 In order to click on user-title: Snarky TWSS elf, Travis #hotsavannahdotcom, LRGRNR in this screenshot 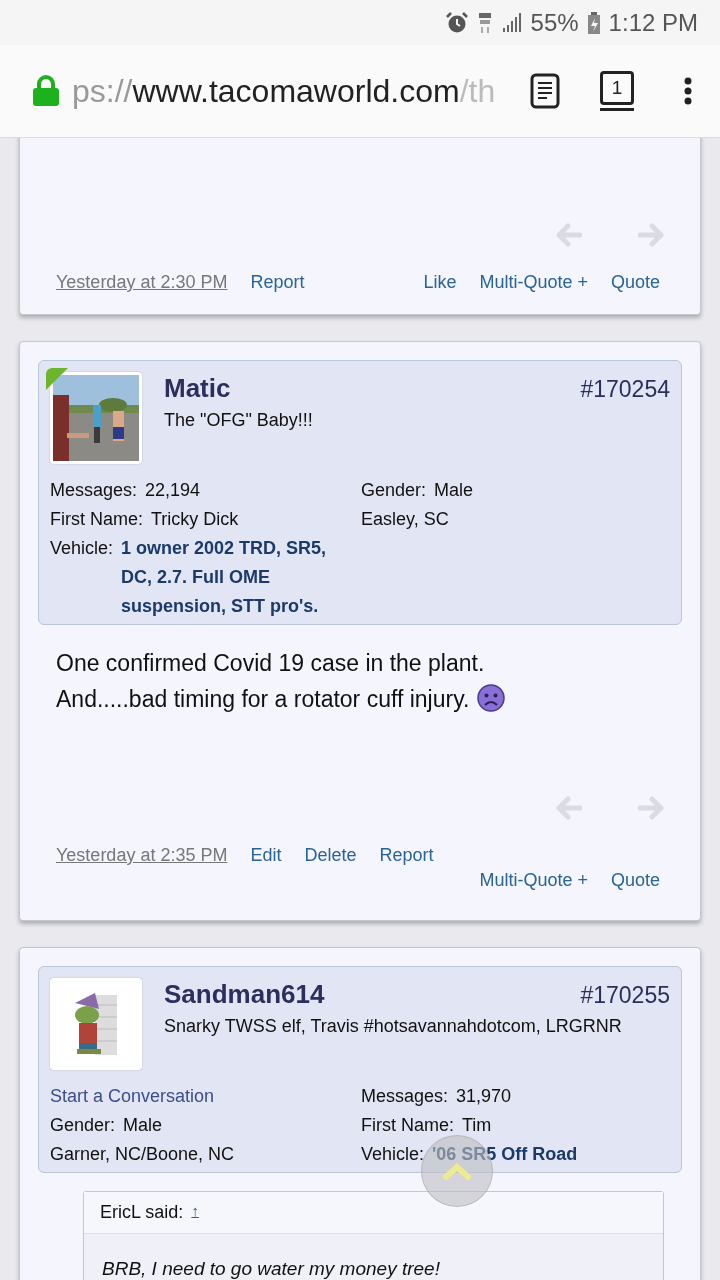, I will do `click(393, 1026)`.